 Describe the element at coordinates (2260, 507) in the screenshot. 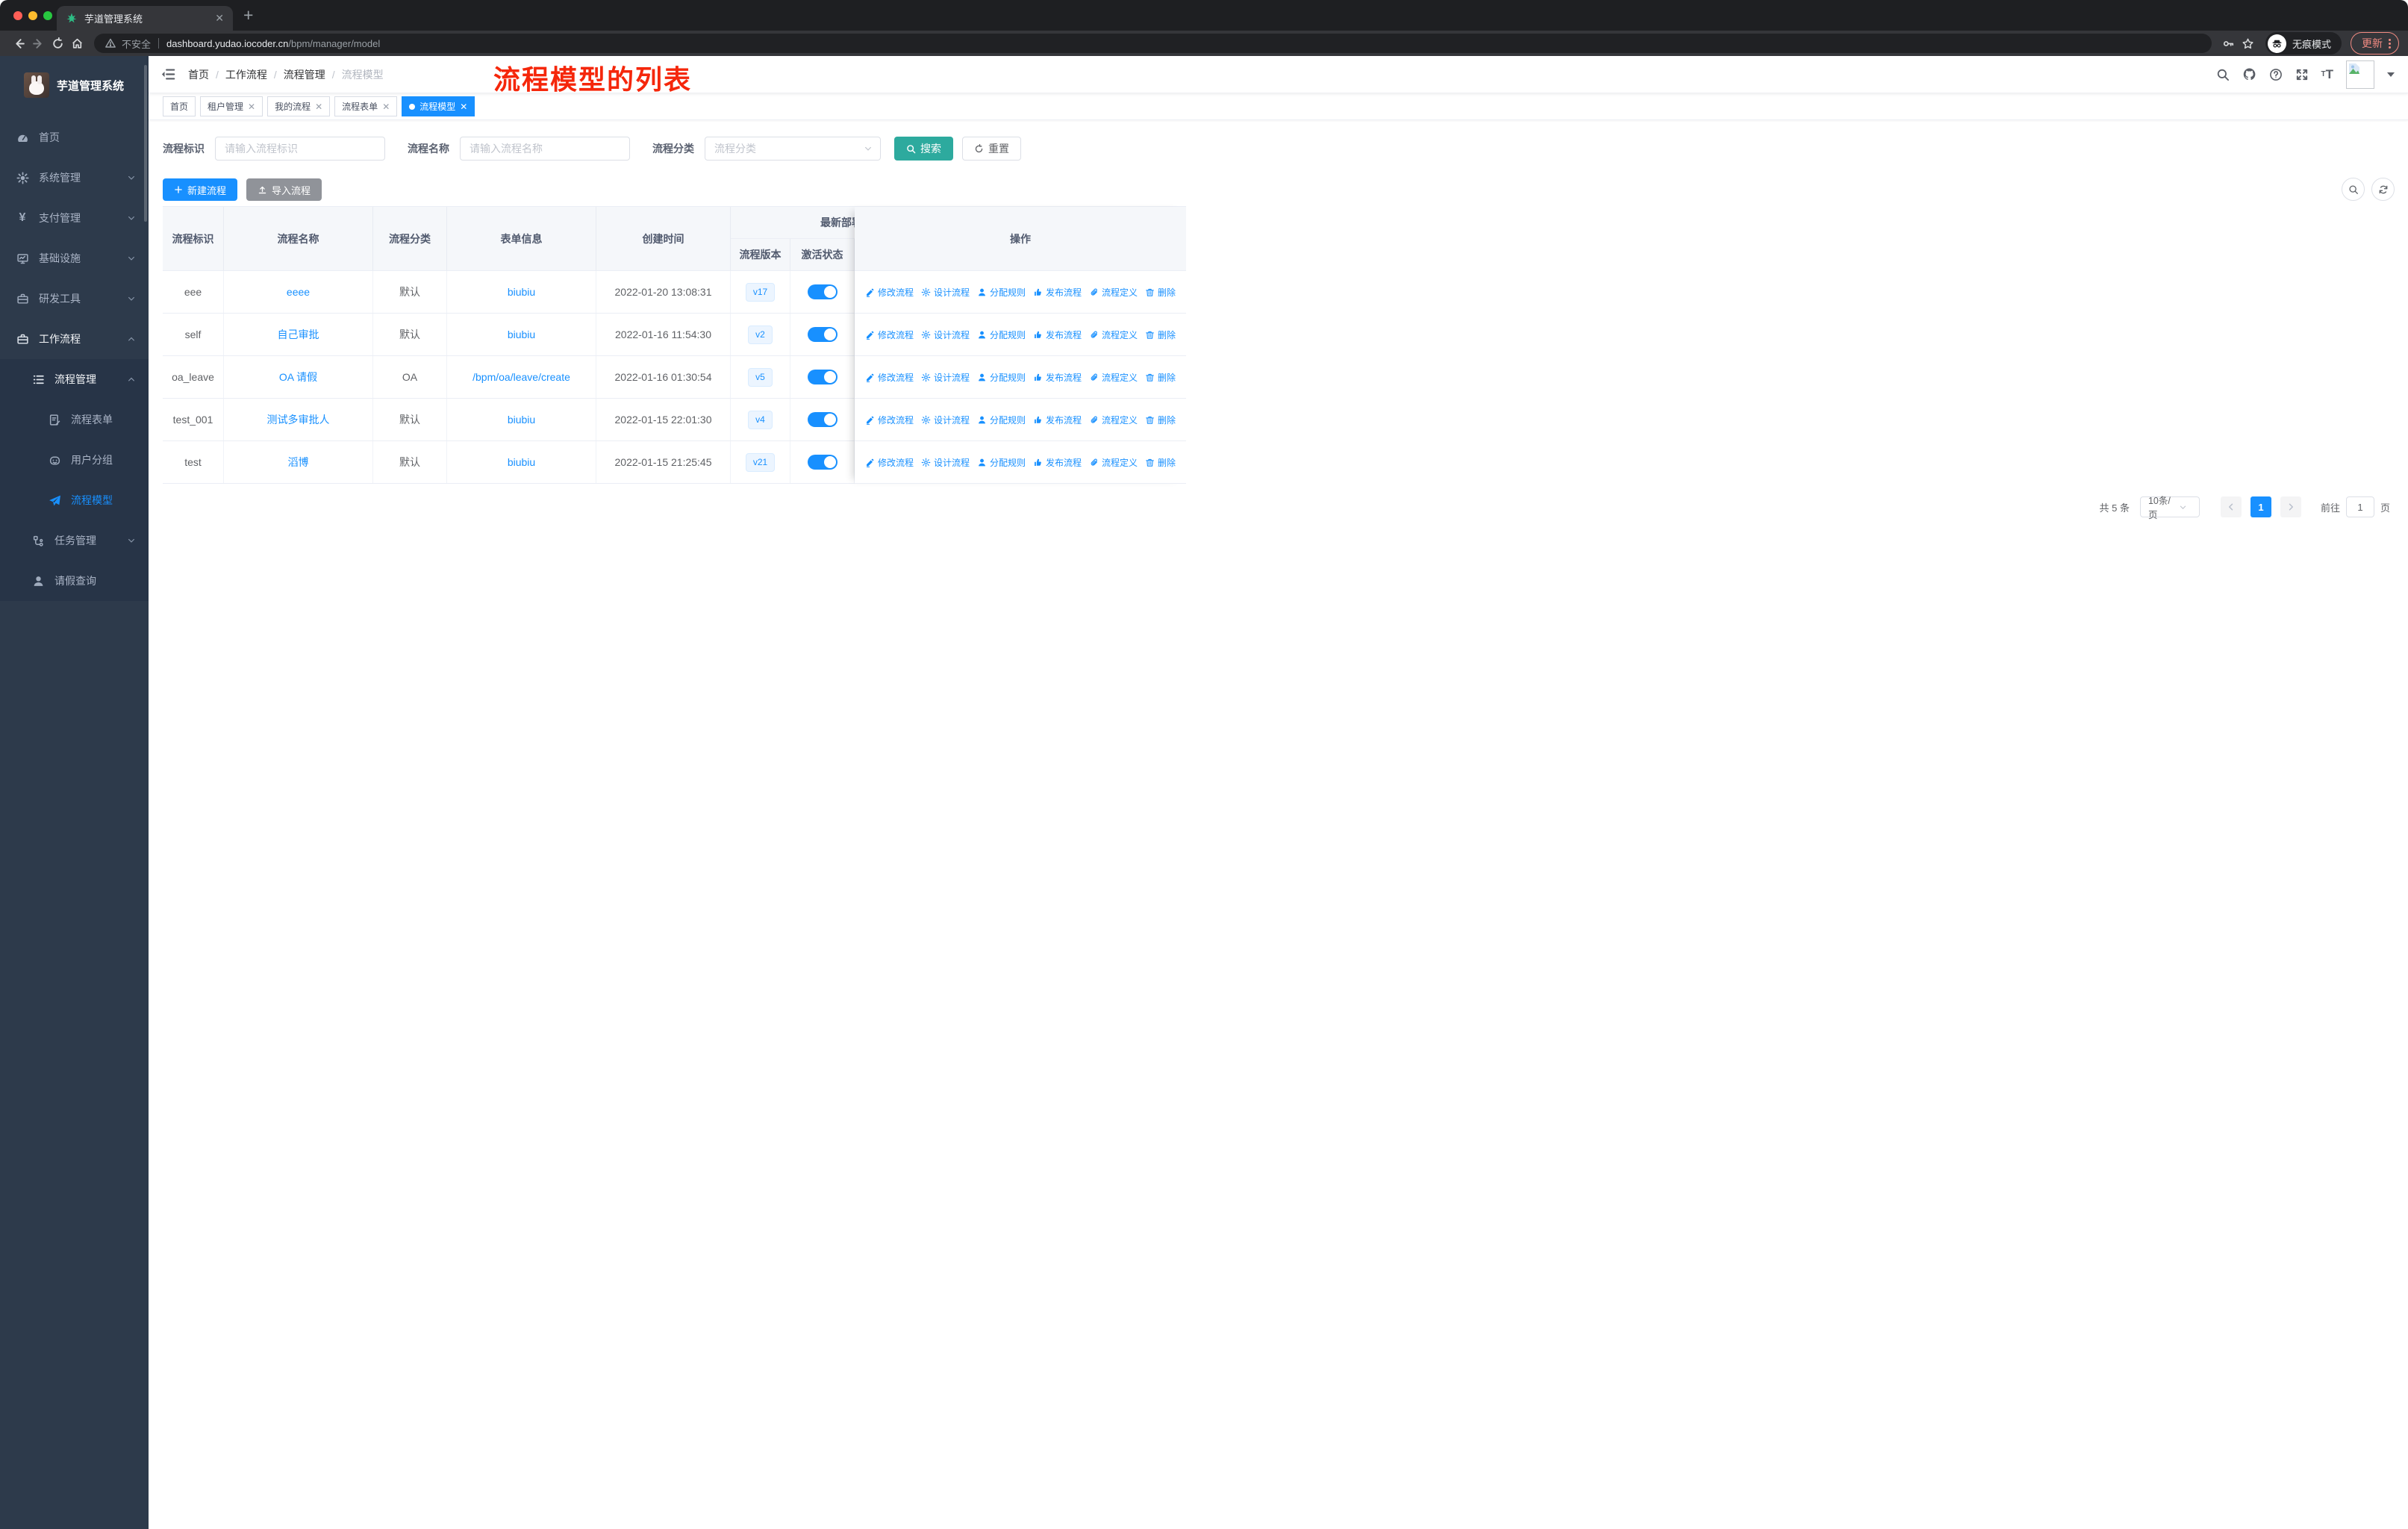

I see `page-1-button: 1` at that location.